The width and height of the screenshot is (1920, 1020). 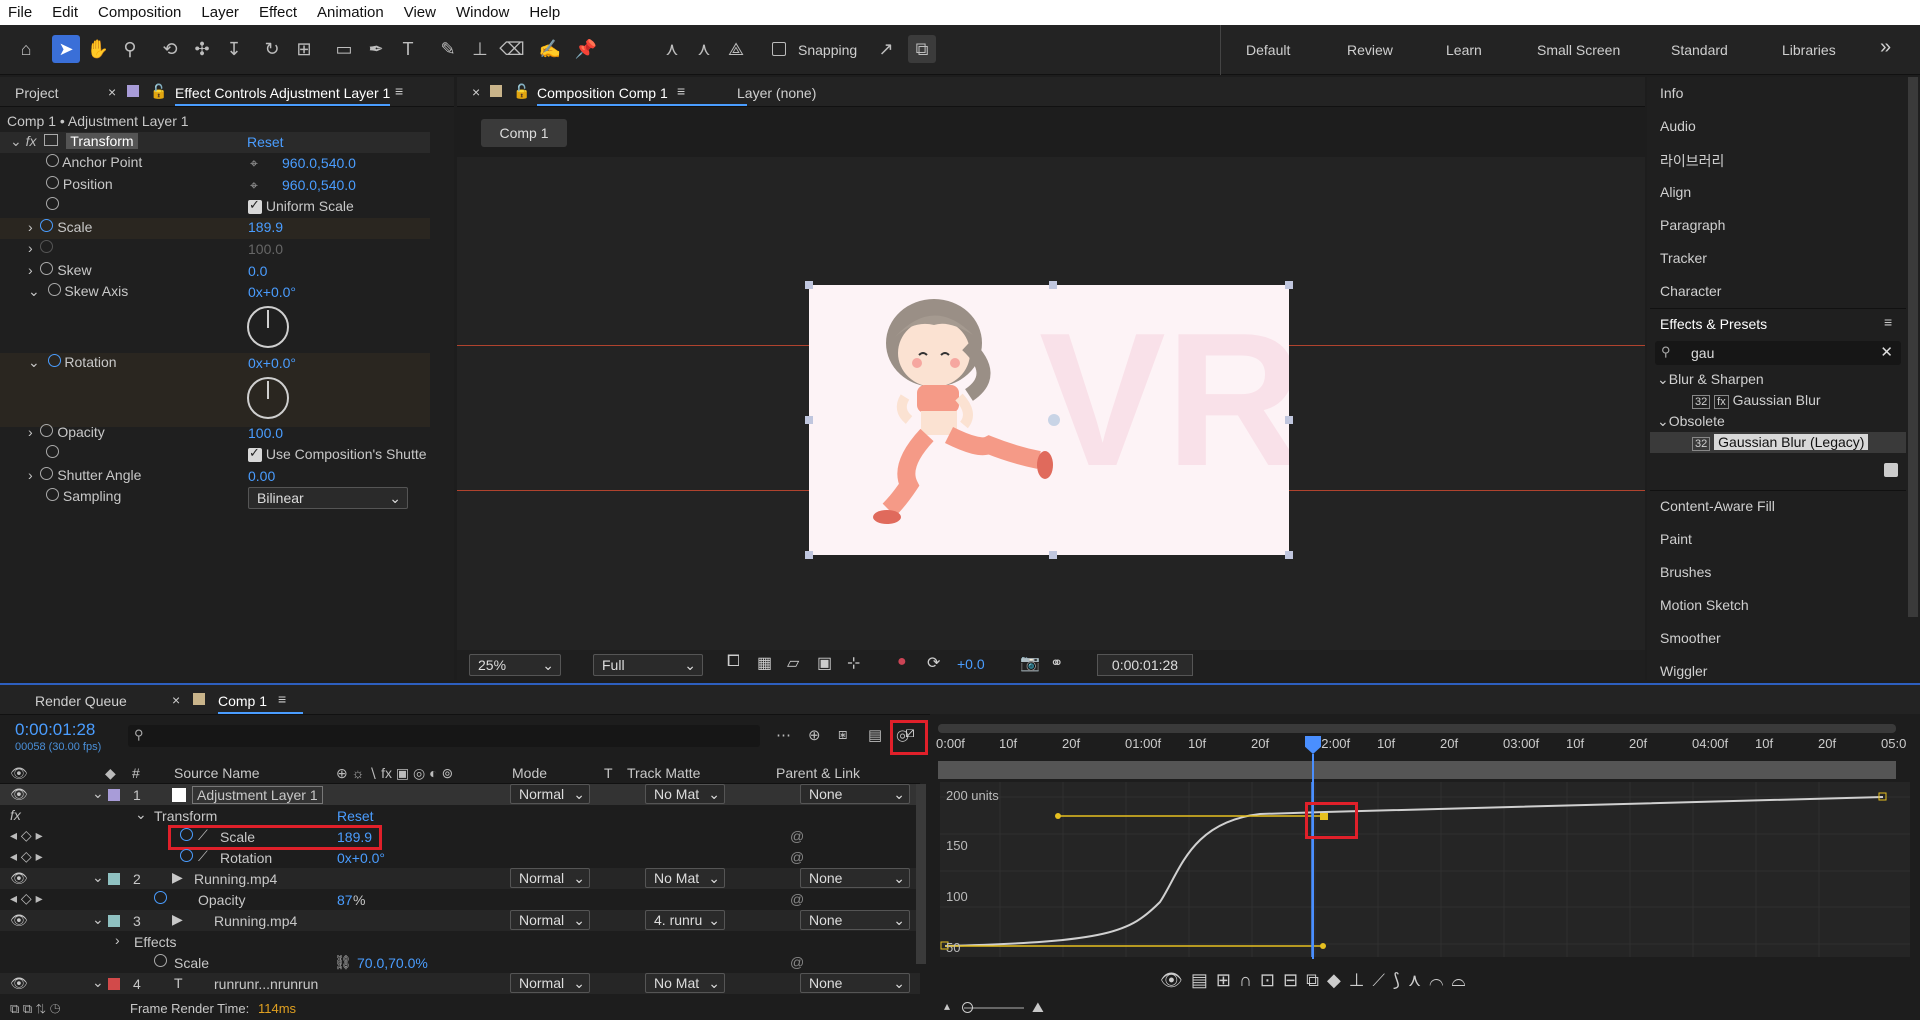 I want to click on rotate-tool-icon: ↻, so click(x=272, y=49).